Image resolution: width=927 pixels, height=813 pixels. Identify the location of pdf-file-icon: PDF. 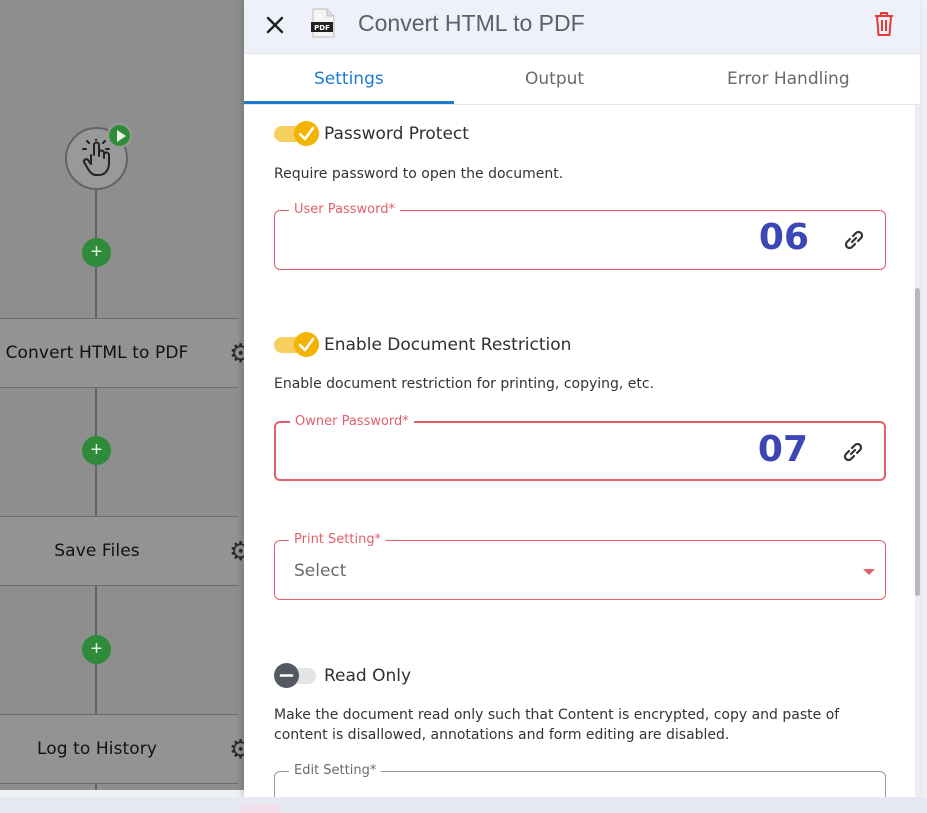
(323, 23).